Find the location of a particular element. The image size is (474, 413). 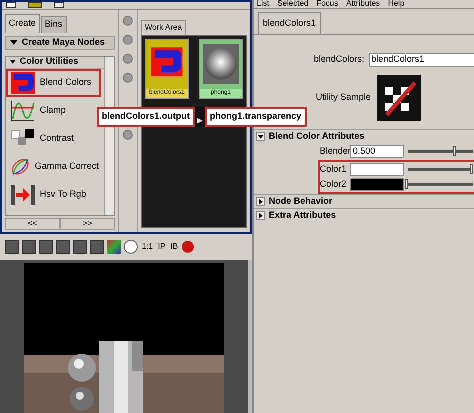

node-name: Clamp is located at coordinates (53, 110).